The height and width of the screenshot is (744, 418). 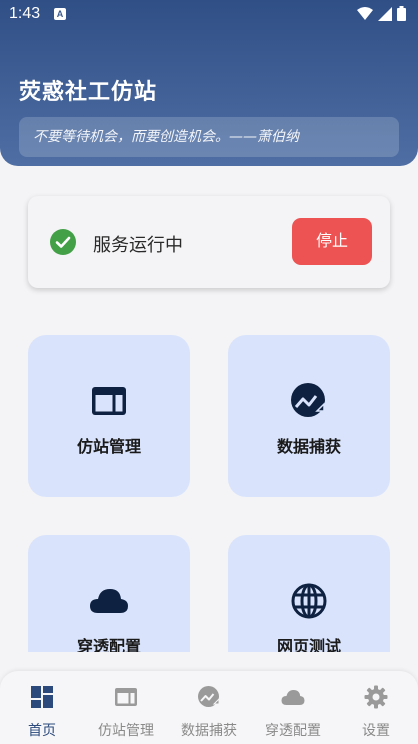 I want to click on dashboard-icon, so click(x=42, y=697).